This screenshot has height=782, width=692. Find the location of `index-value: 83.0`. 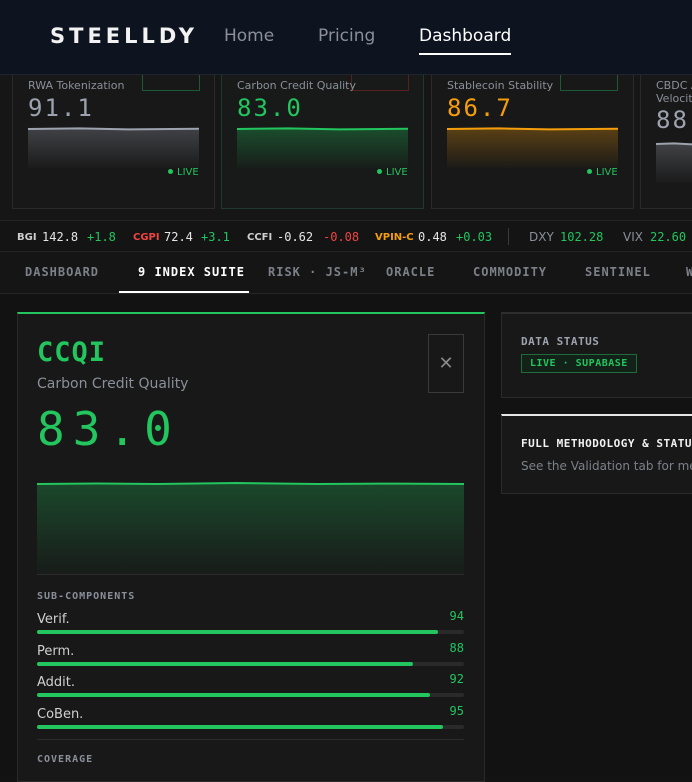

index-value: 83.0 is located at coordinates (108, 429).